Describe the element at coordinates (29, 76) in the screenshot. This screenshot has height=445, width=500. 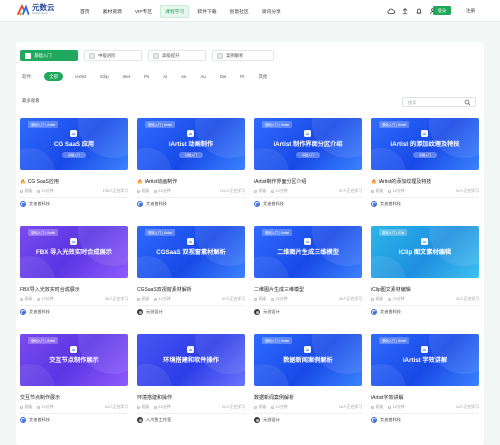
I see `filter-label: 软件：` at that location.